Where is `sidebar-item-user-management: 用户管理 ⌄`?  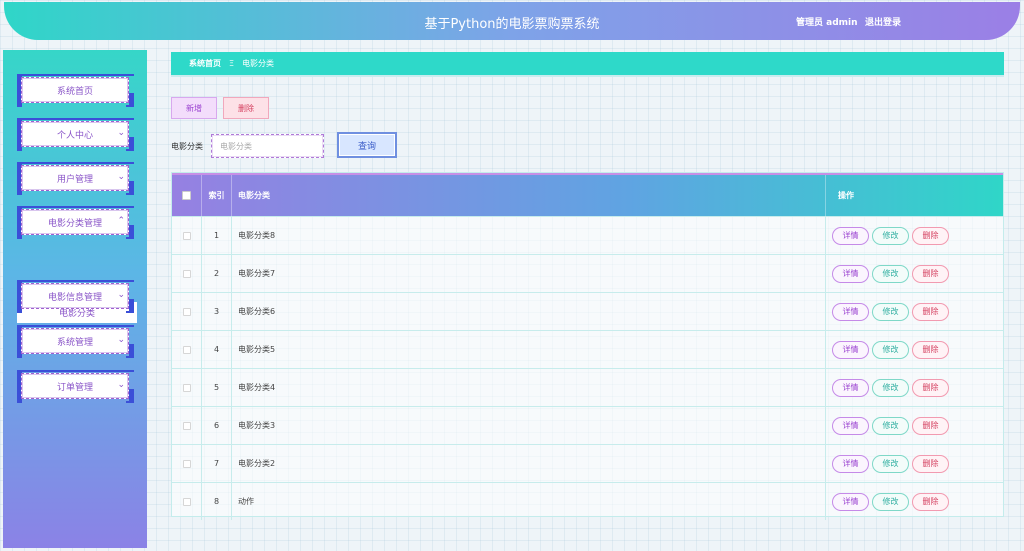
sidebar-item-user-management: 用户管理 ⌄ is located at coordinates (75, 178).